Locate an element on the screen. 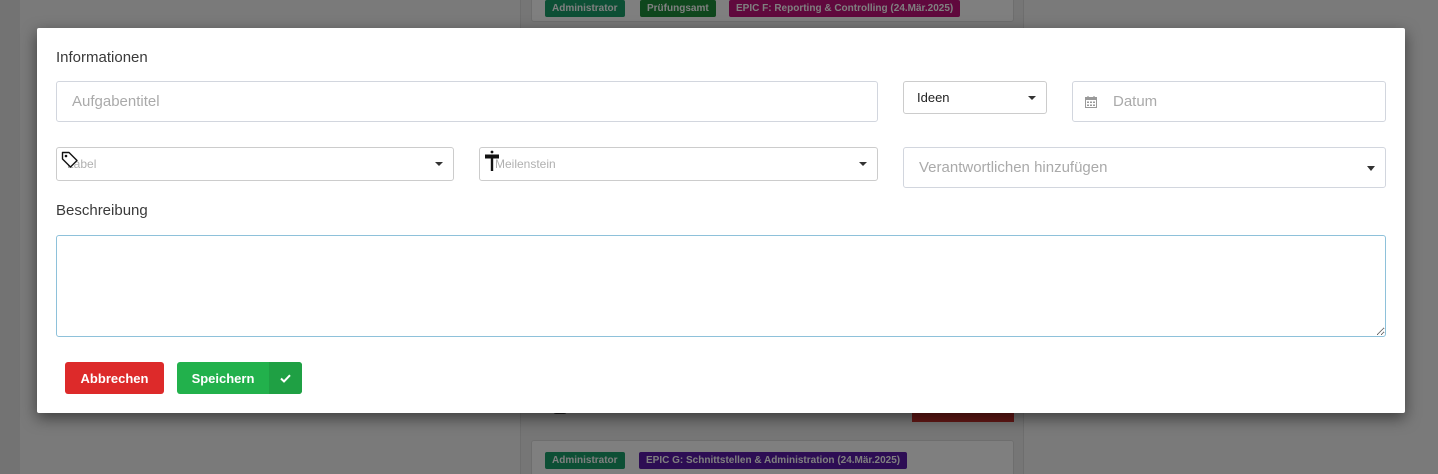 The height and width of the screenshot is (474, 1438). milestone-placeholder: Meilenstein is located at coordinates (525, 164).